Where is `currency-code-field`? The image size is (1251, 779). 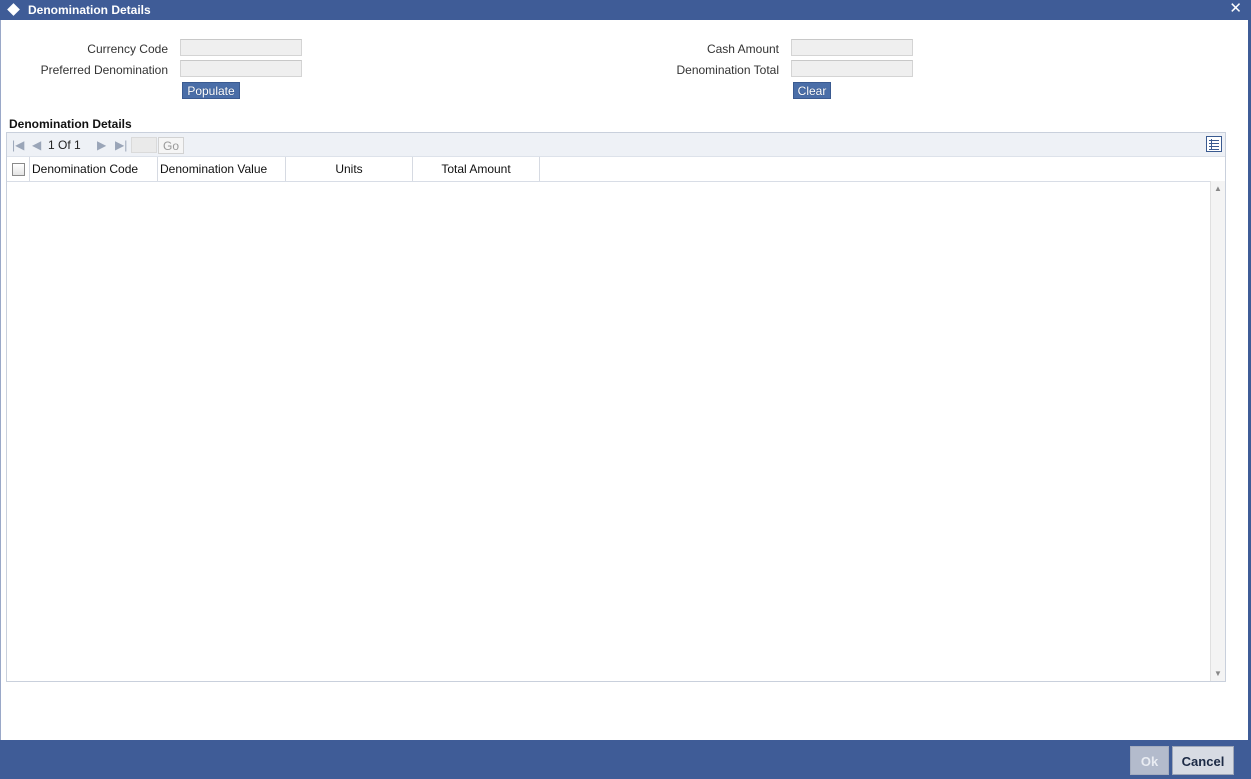
currency-code-field is located at coordinates (241, 47).